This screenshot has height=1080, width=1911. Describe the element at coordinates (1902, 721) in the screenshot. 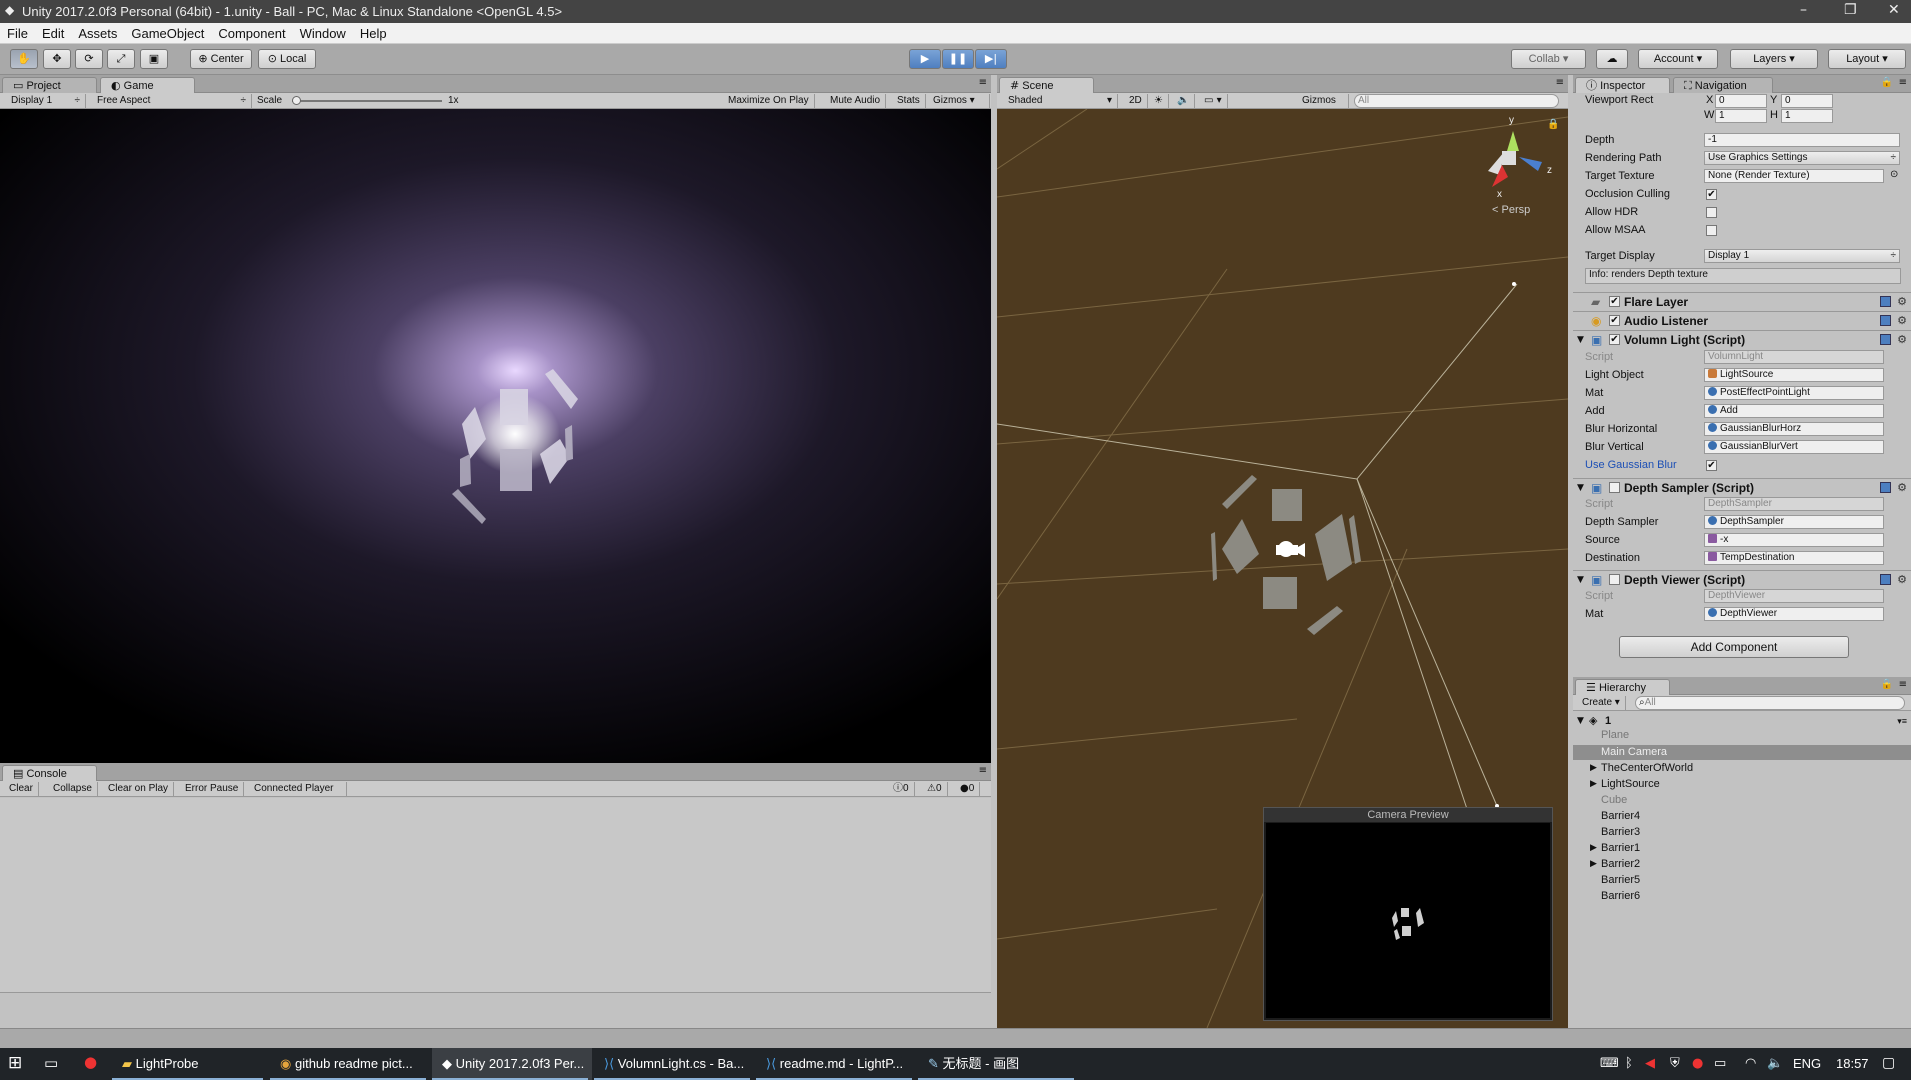

I see `scene-options-icon: ▾≡` at that location.